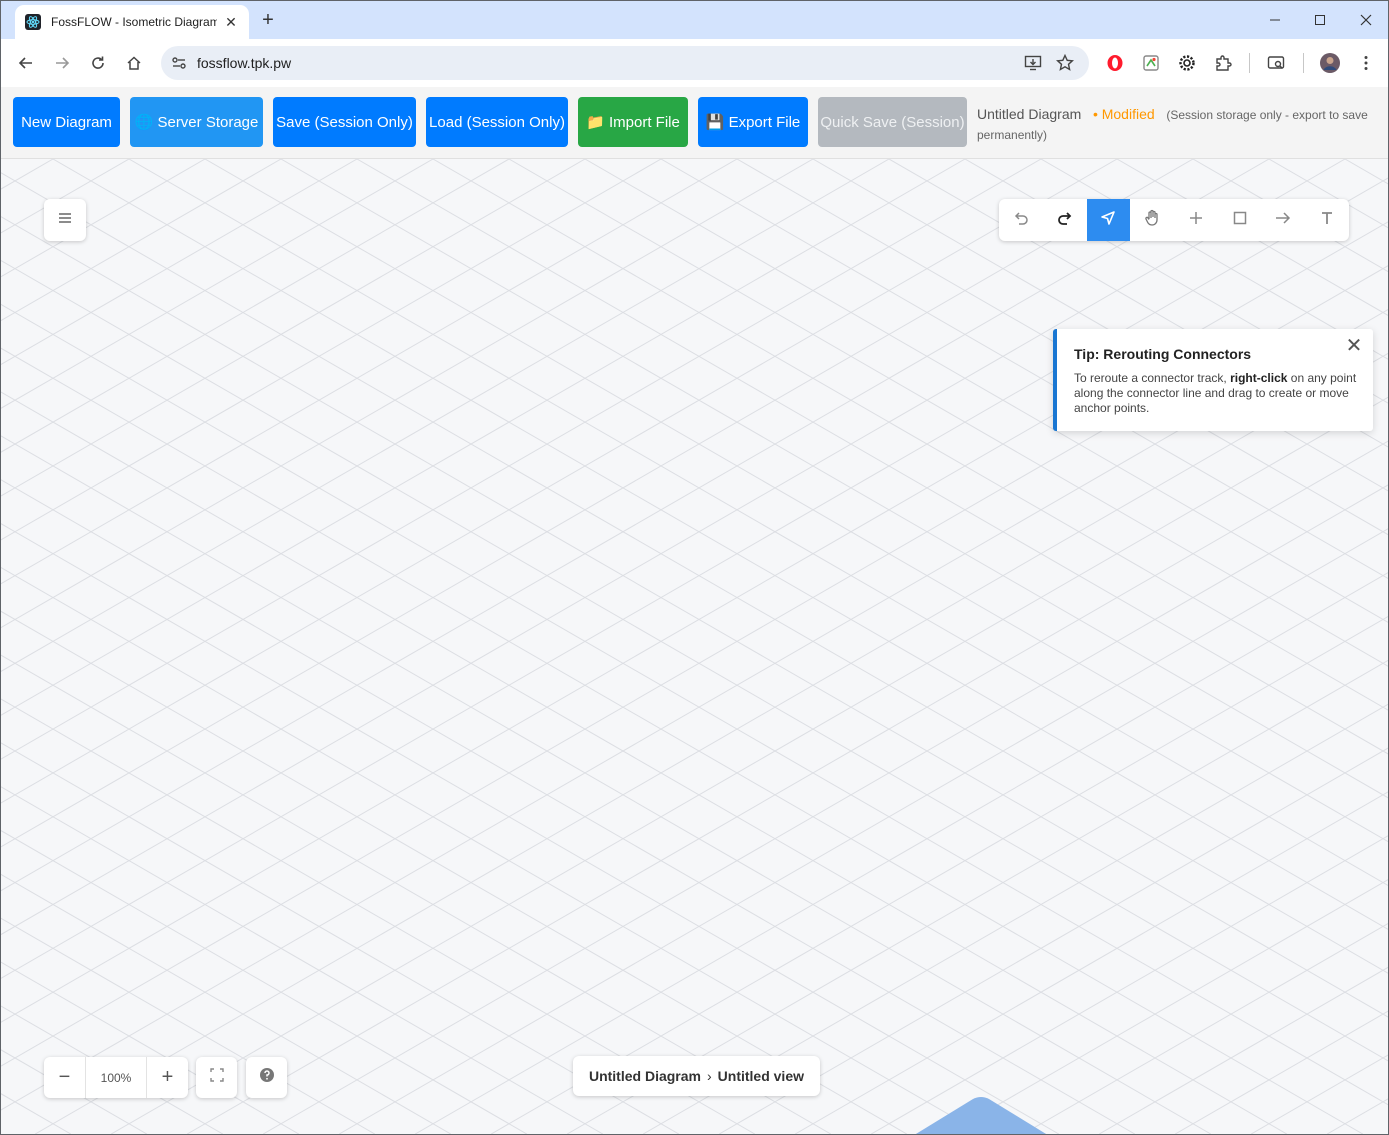  What do you see at coordinates (1354, 346) in the screenshot?
I see `close-icon: ✕` at bounding box center [1354, 346].